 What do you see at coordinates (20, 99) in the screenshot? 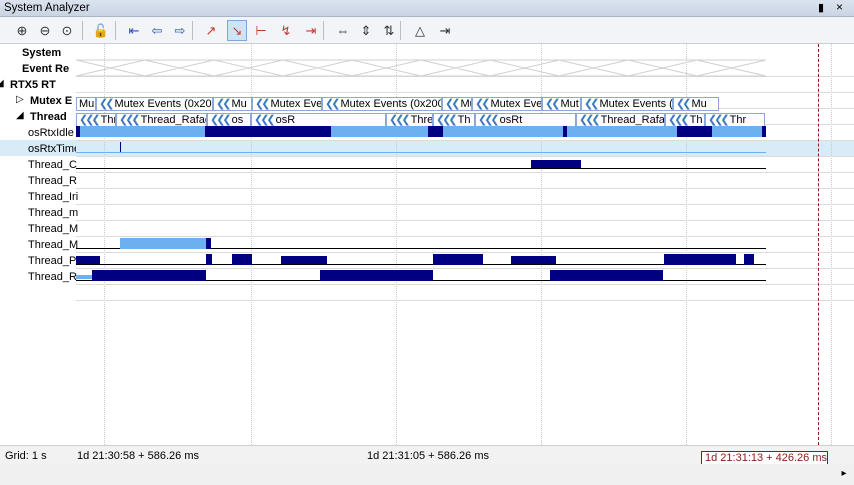
I see `expand-toggle-icon: ▷` at bounding box center [20, 99].